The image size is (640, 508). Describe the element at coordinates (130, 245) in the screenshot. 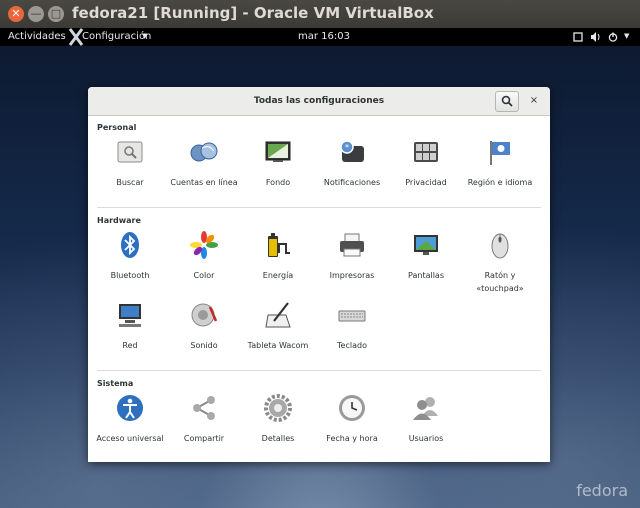

I see `bluetooth-icon` at that location.